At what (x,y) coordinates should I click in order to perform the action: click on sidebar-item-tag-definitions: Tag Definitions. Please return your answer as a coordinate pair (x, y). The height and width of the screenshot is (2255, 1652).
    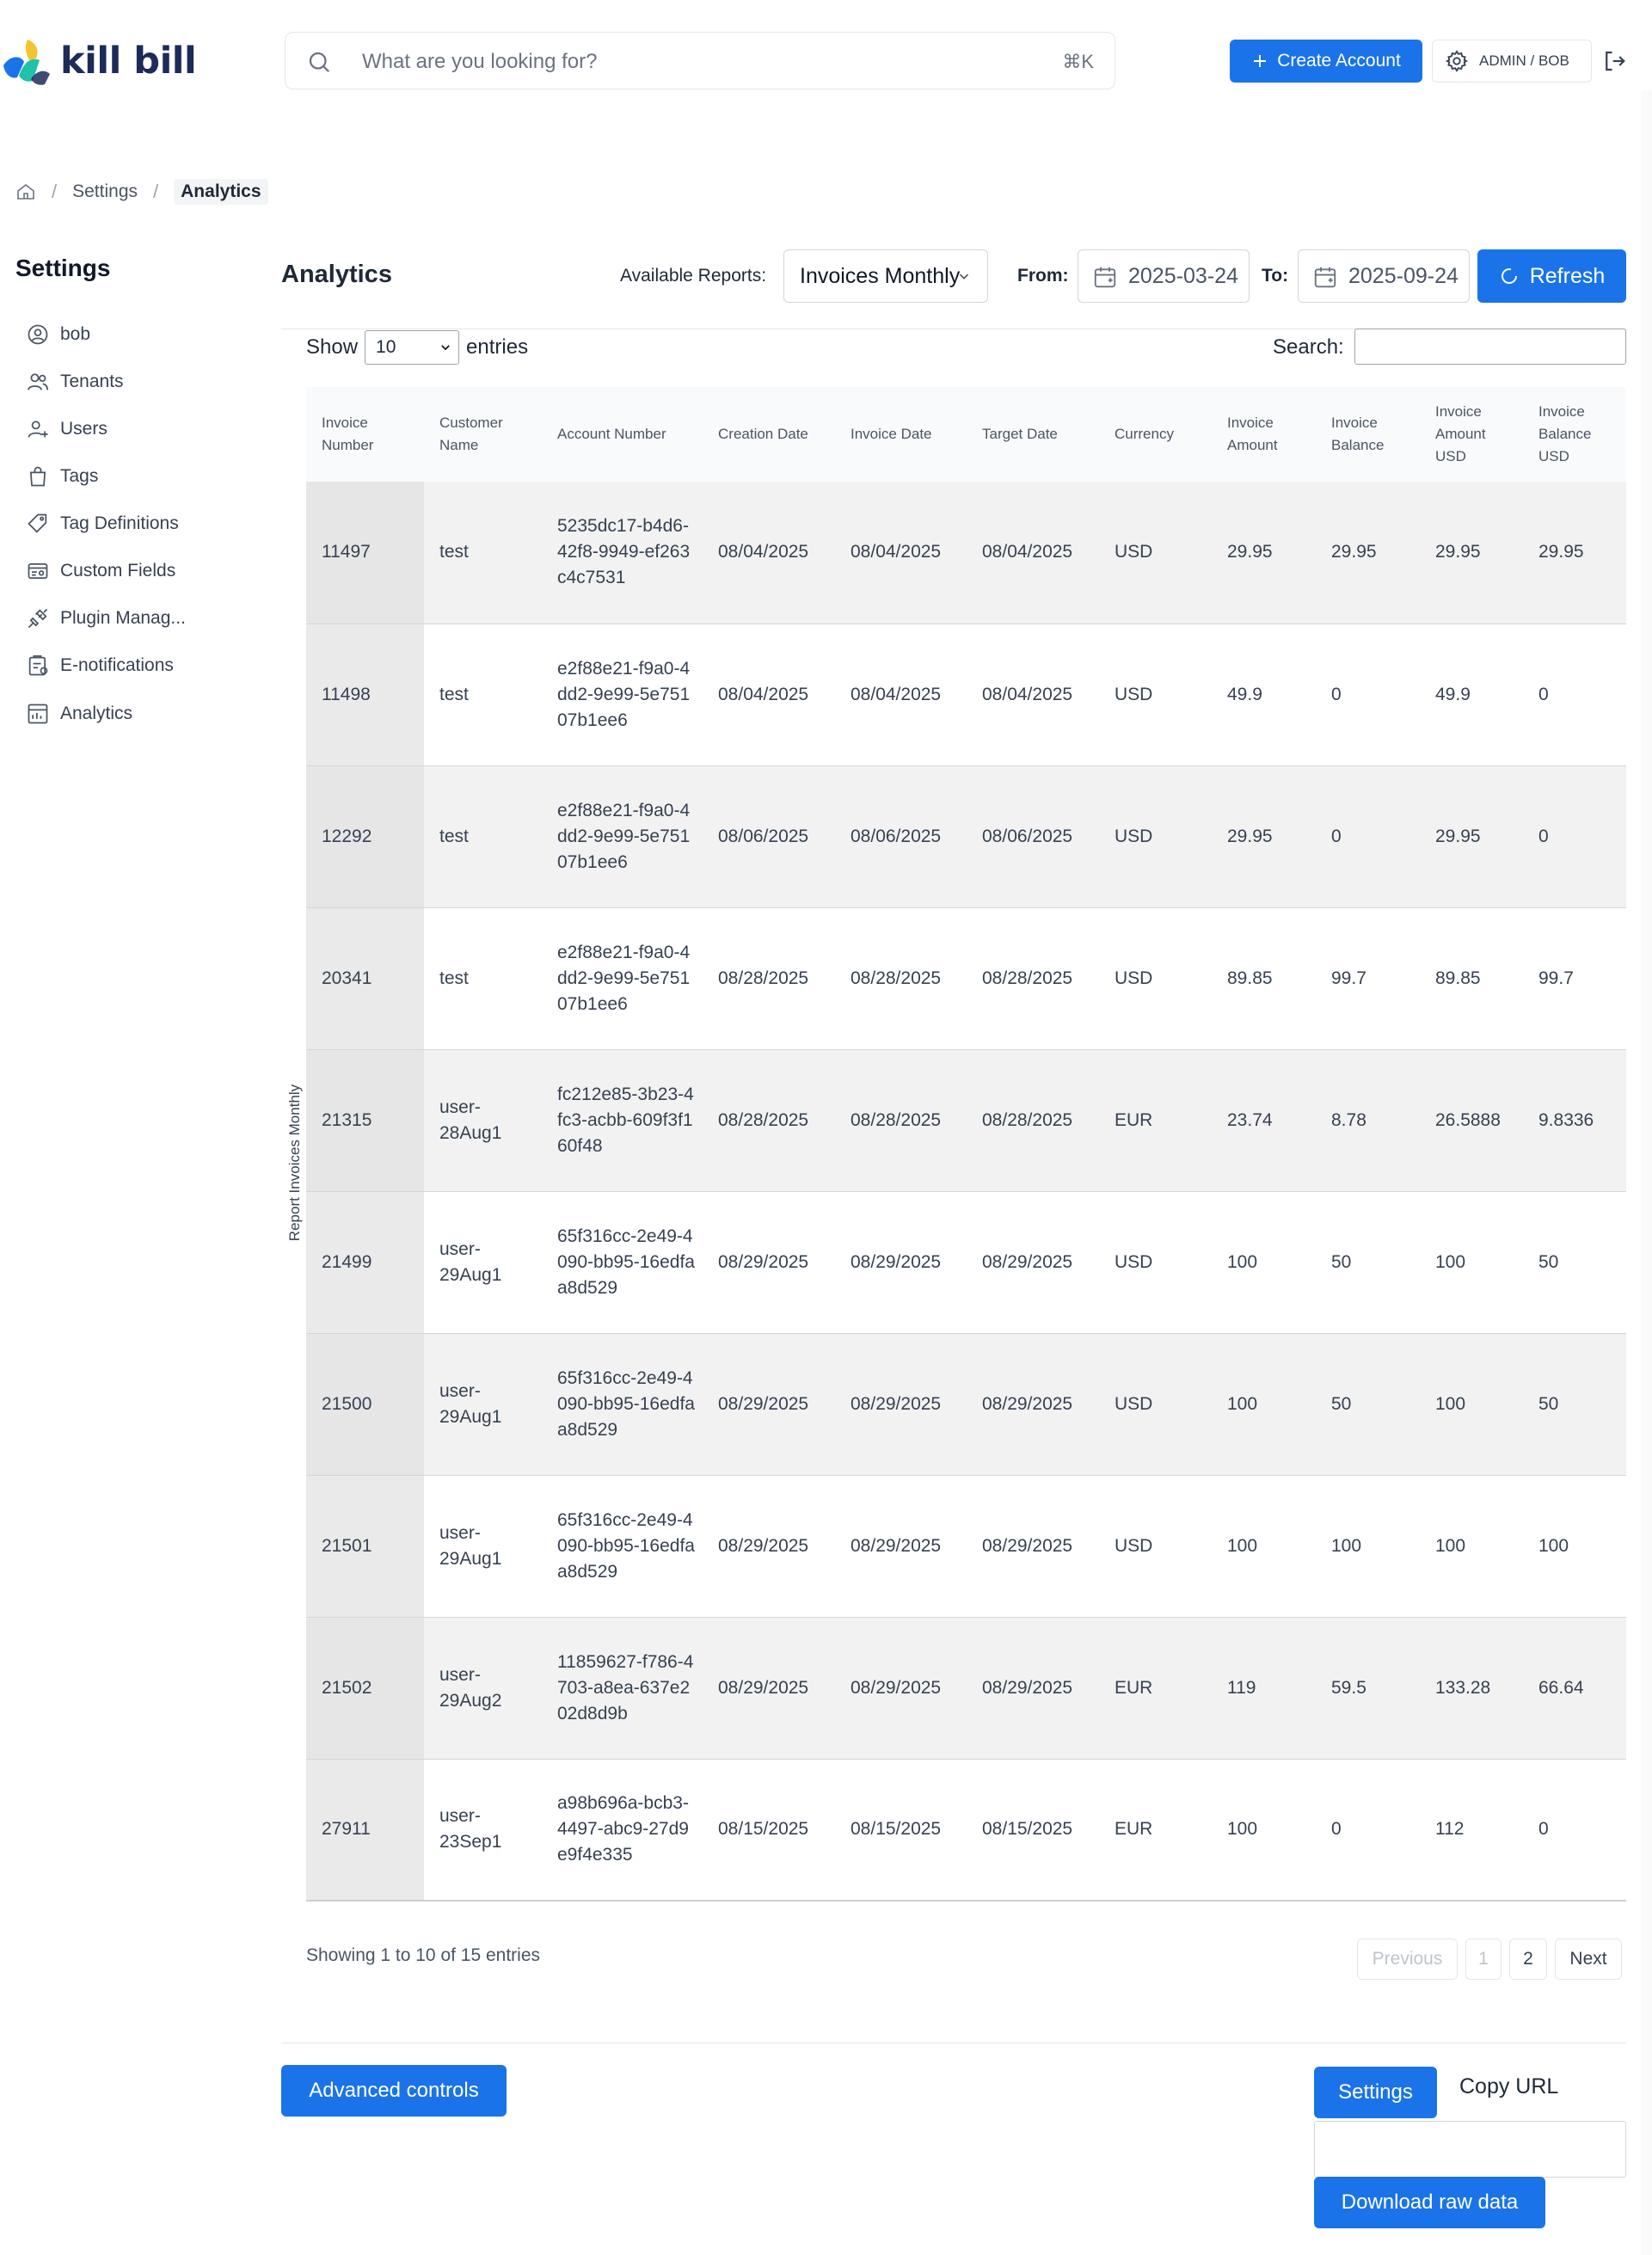
    Looking at the image, I should click on (103, 523).